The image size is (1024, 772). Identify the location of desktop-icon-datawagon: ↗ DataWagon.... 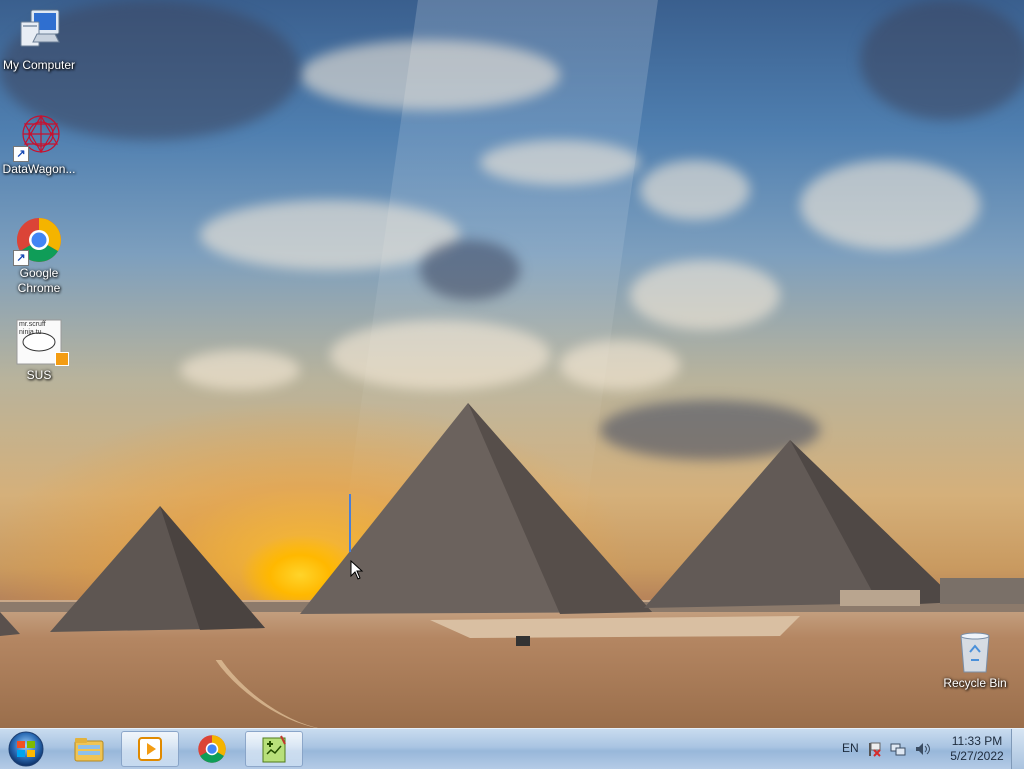
(39, 144).